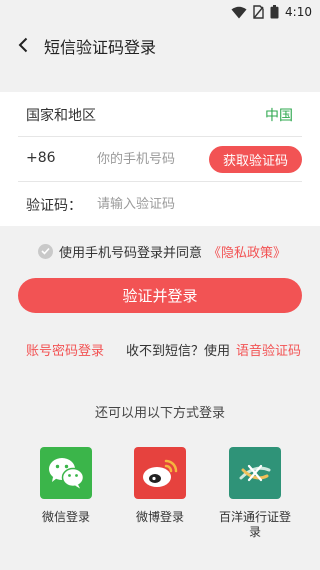 This screenshot has width=320, height=570. Describe the element at coordinates (54, 206) in the screenshot. I see `code-label: 验证码：` at that location.